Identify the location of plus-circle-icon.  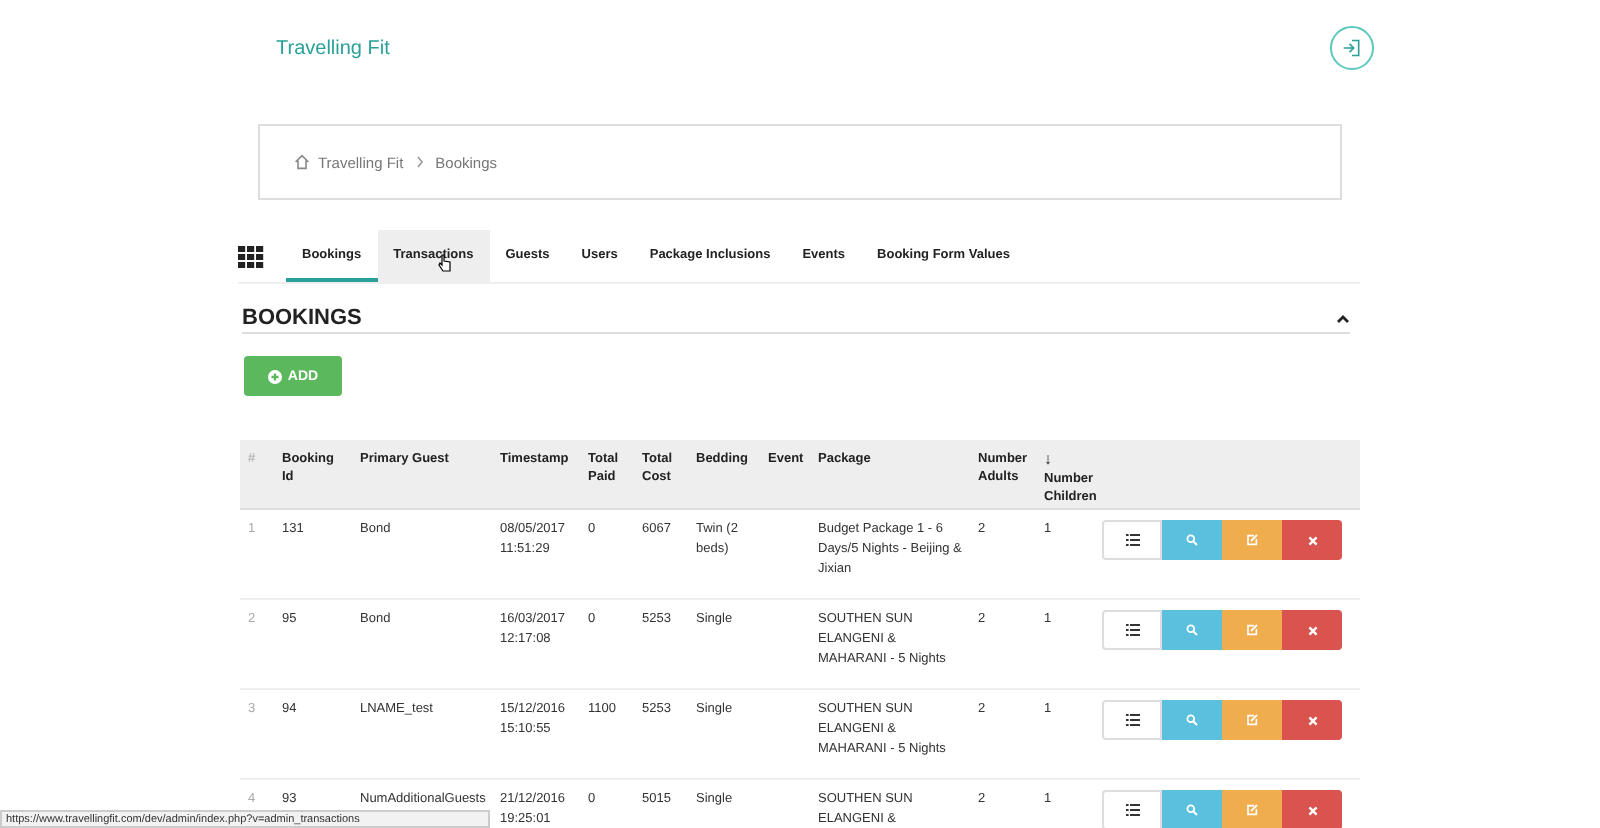
(274, 376).